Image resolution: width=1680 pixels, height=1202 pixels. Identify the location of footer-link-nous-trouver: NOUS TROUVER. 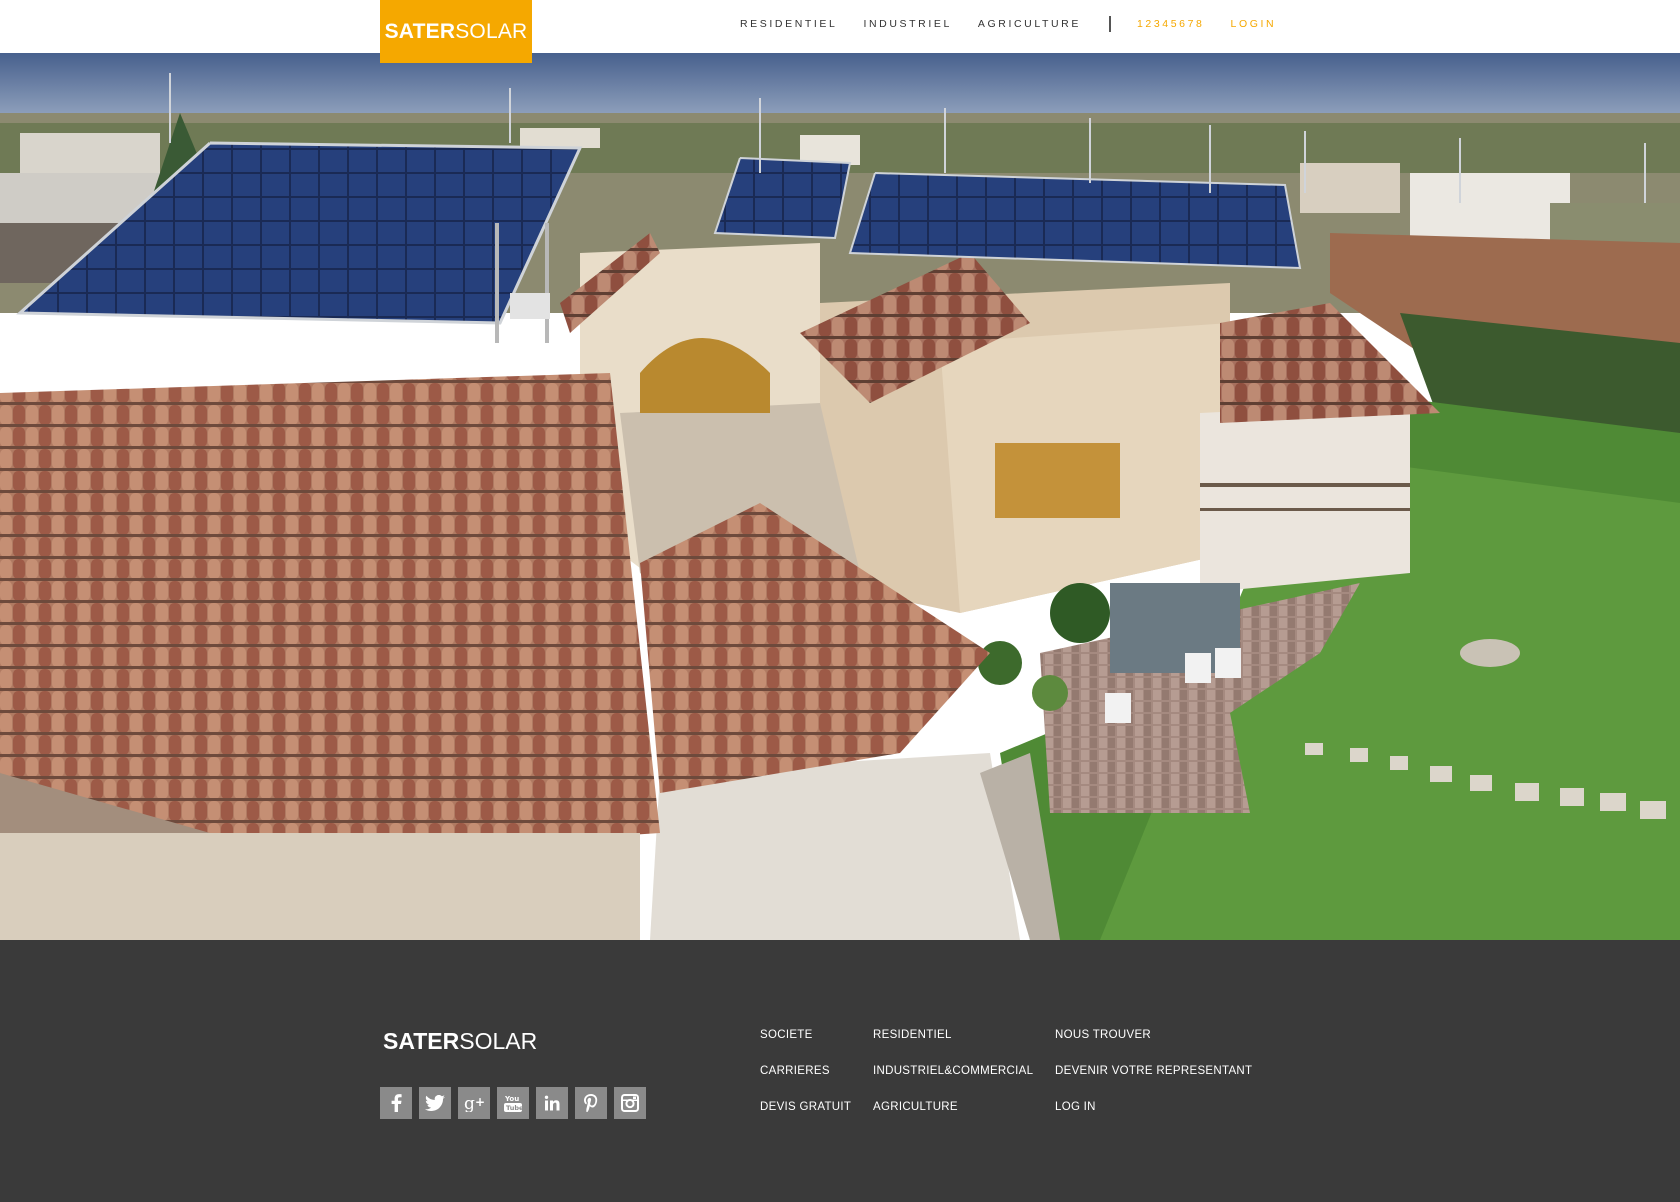
(1153, 1046).